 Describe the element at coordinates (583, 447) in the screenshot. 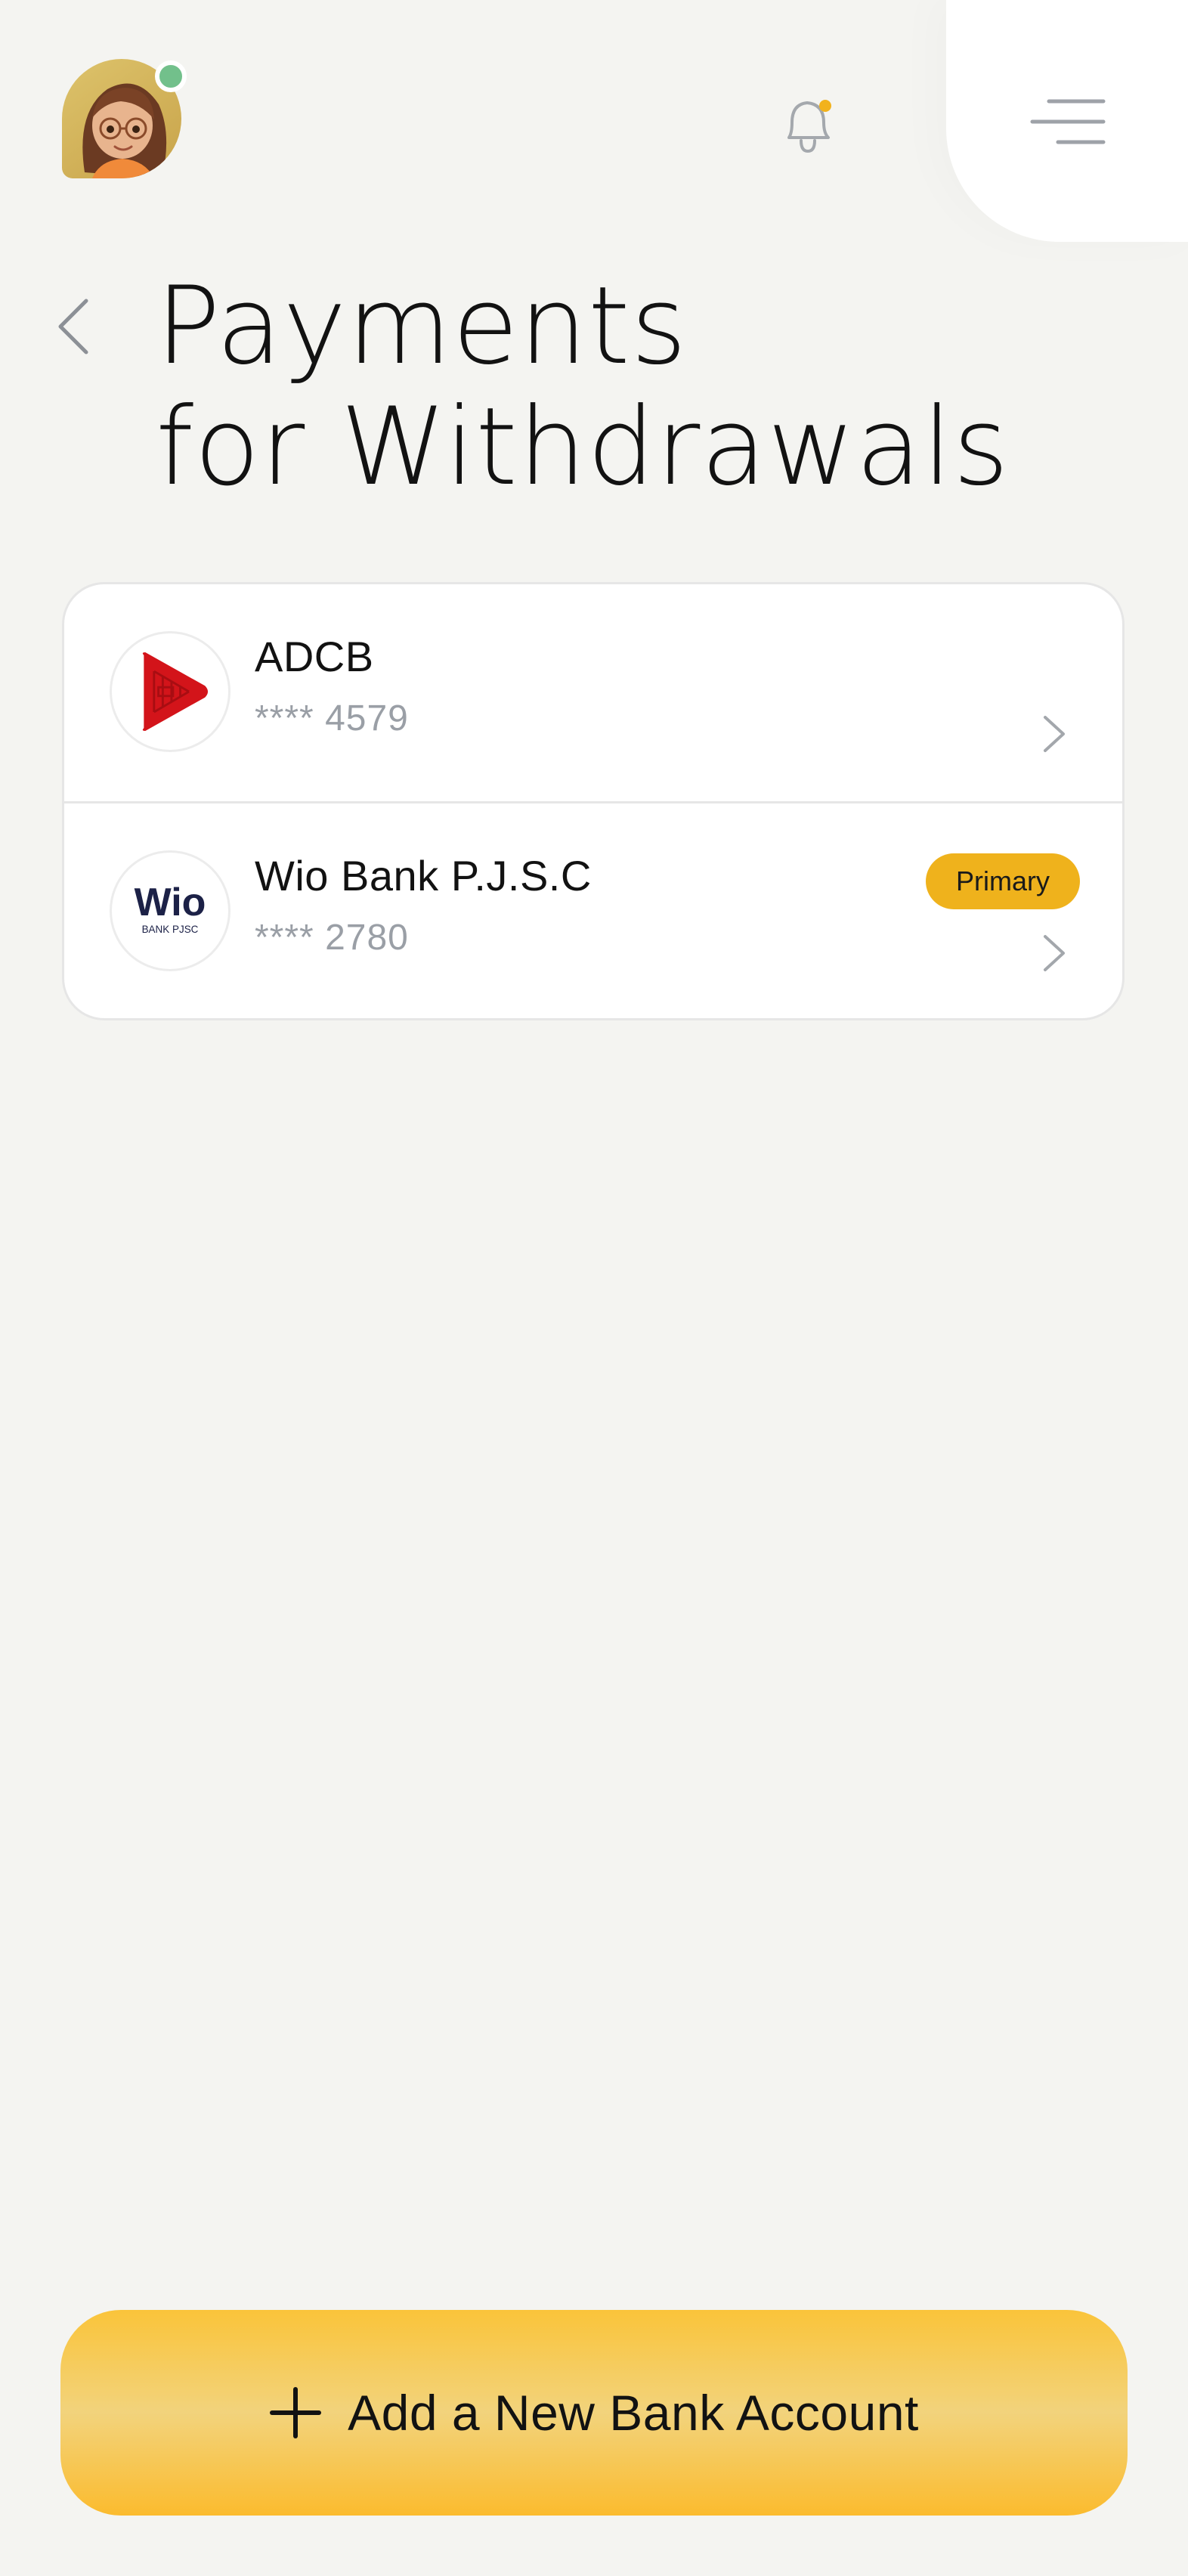

I see `page-title-line-2: for Withdrawals` at that location.